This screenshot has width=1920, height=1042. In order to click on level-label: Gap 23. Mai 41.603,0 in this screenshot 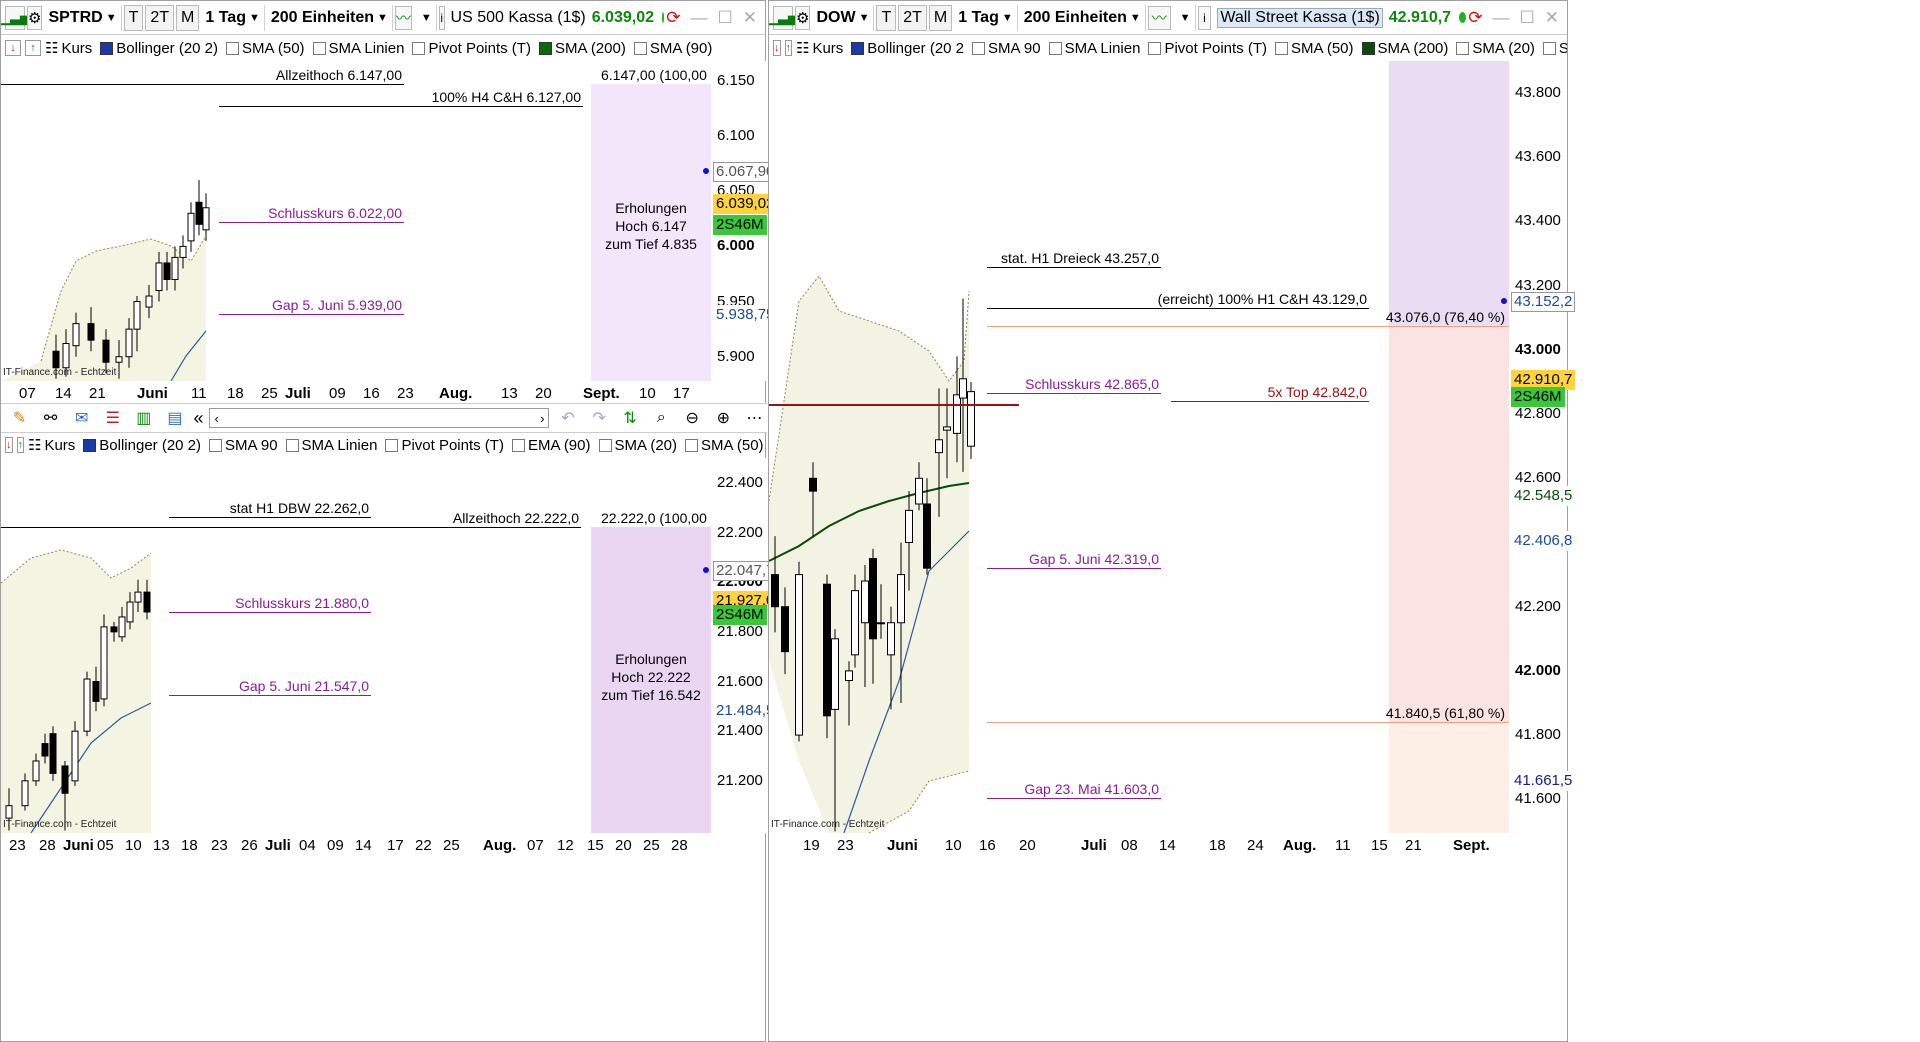, I will do `click(1091, 789)`.